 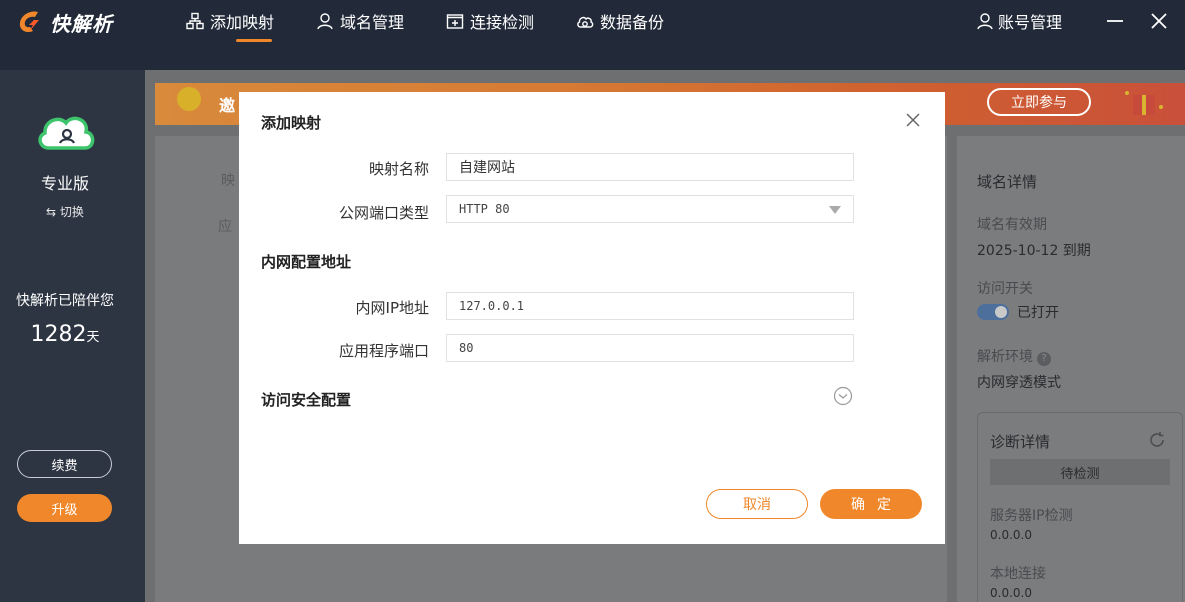 What do you see at coordinates (228, 181) in the screenshot?
I see `bg-label-mapping: 映` at bounding box center [228, 181].